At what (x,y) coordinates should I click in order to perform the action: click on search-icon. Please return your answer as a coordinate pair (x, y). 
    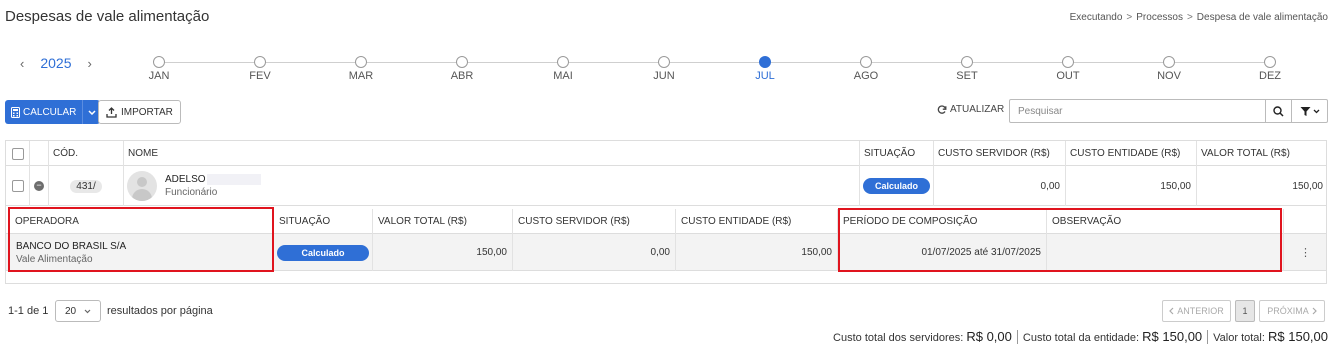
    Looking at the image, I should click on (1278, 111).